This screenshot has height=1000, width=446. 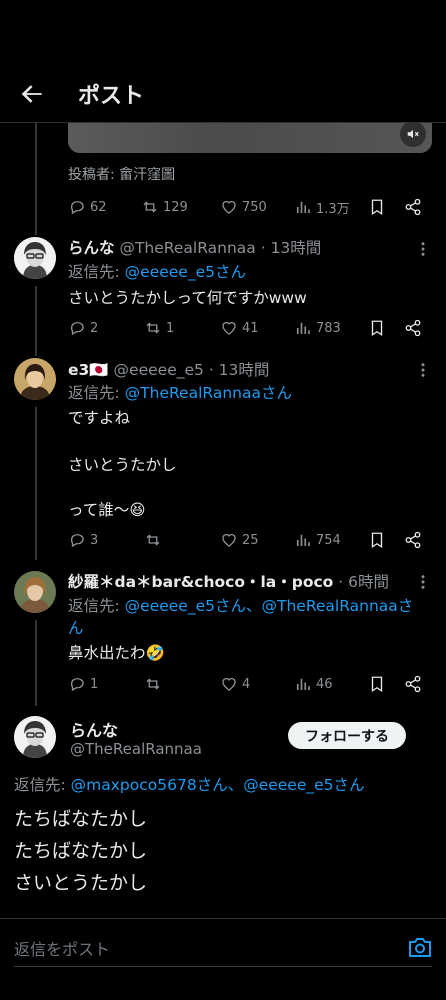 What do you see at coordinates (187, 298) in the screenshot?
I see `reply-text: さいとうたかしって何ですかwww` at bounding box center [187, 298].